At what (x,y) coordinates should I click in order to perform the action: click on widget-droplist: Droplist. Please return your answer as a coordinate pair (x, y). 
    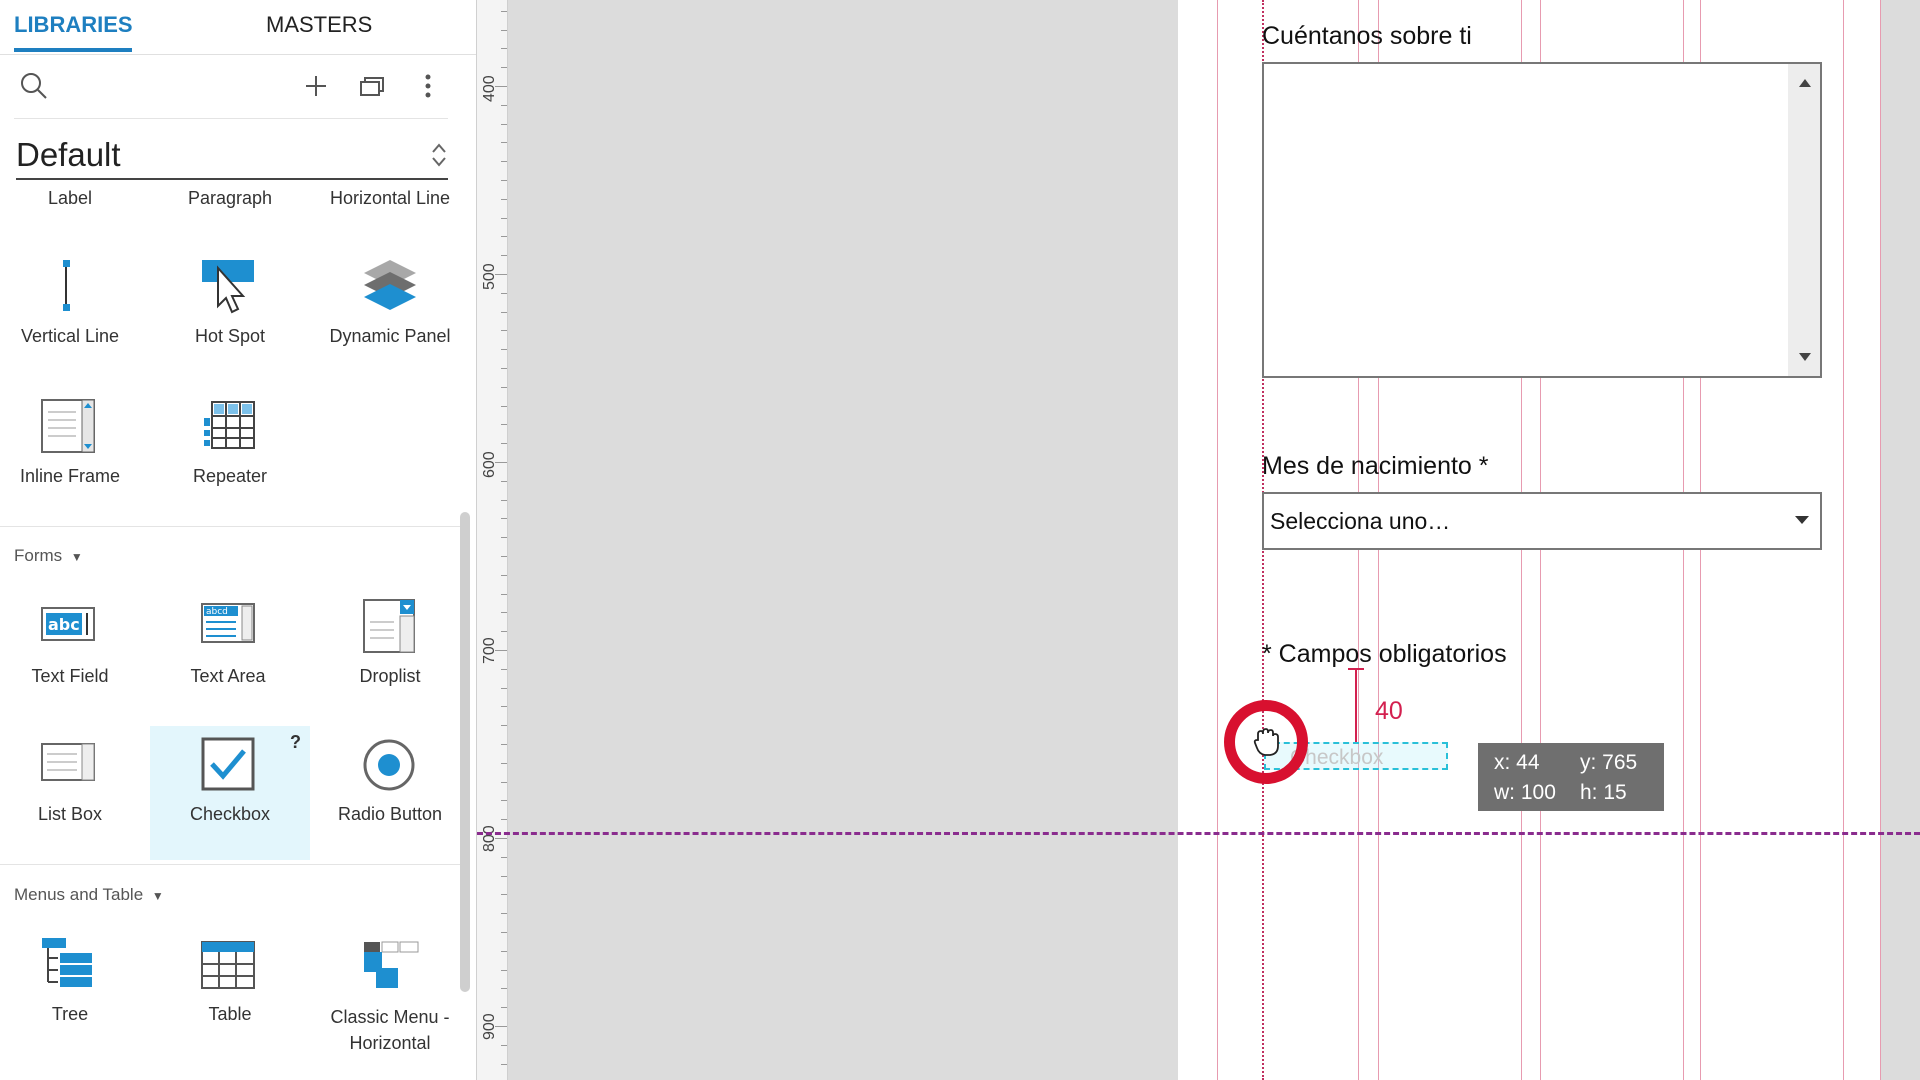
    Looking at the image, I should click on (390, 676).